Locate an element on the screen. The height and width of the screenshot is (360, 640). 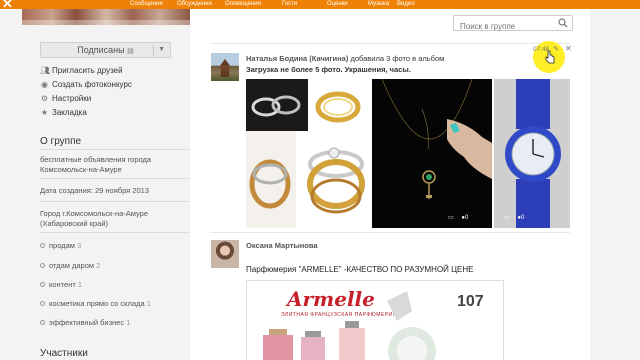
post-author-line: Оксана Мартынова is located at coordinates (282, 245).